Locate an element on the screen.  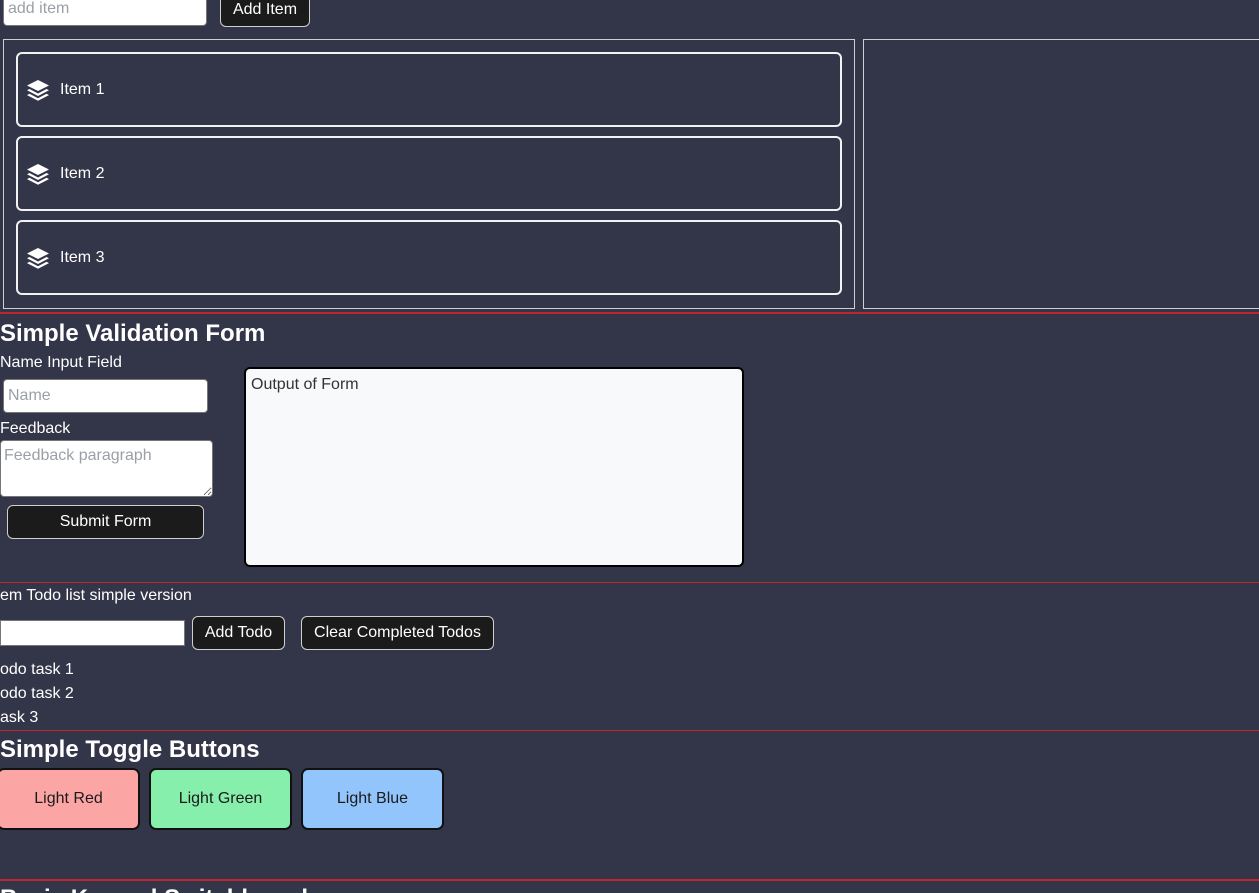
validation-form-title: Simple Validation Form is located at coordinates (133, 333).